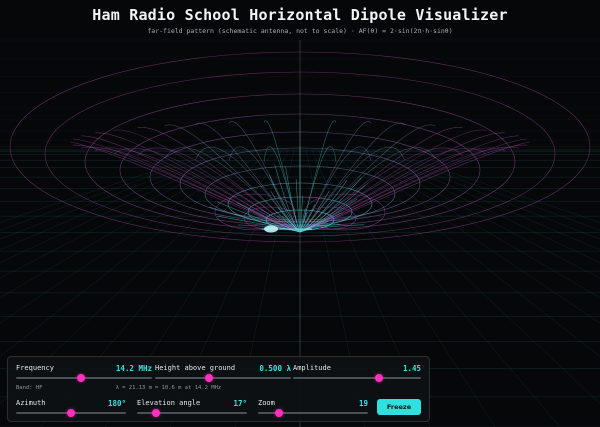 This screenshot has width=600, height=427. Describe the element at coordinates (411, 368) in the screenshot. I see `amplitude-value: 1.45` at that location.